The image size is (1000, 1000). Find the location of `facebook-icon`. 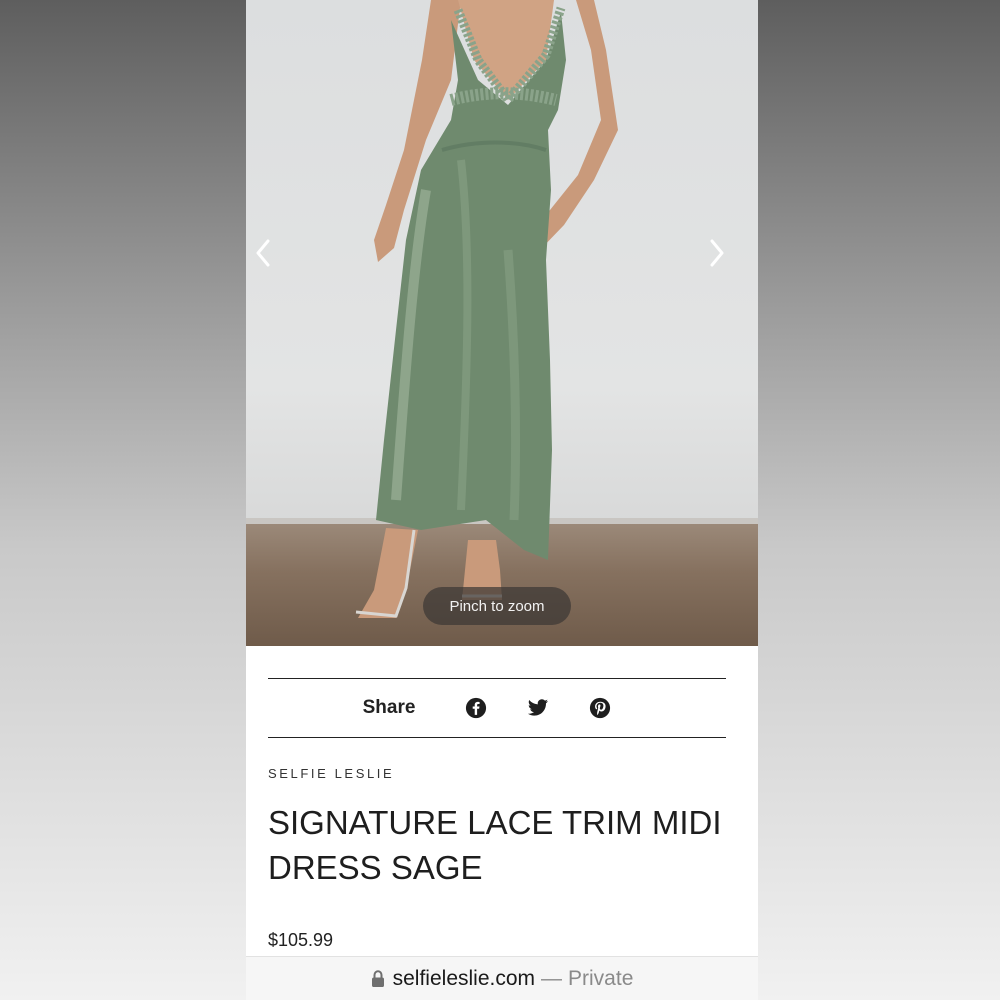

facebook-icon is located at coordinates (476, 708).